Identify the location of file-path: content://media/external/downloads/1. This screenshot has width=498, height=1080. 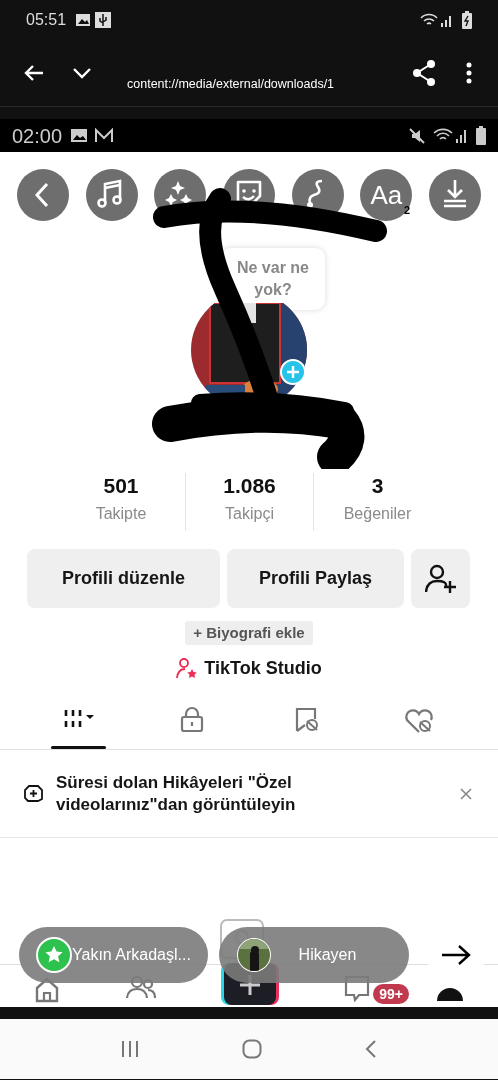
(231, 84).